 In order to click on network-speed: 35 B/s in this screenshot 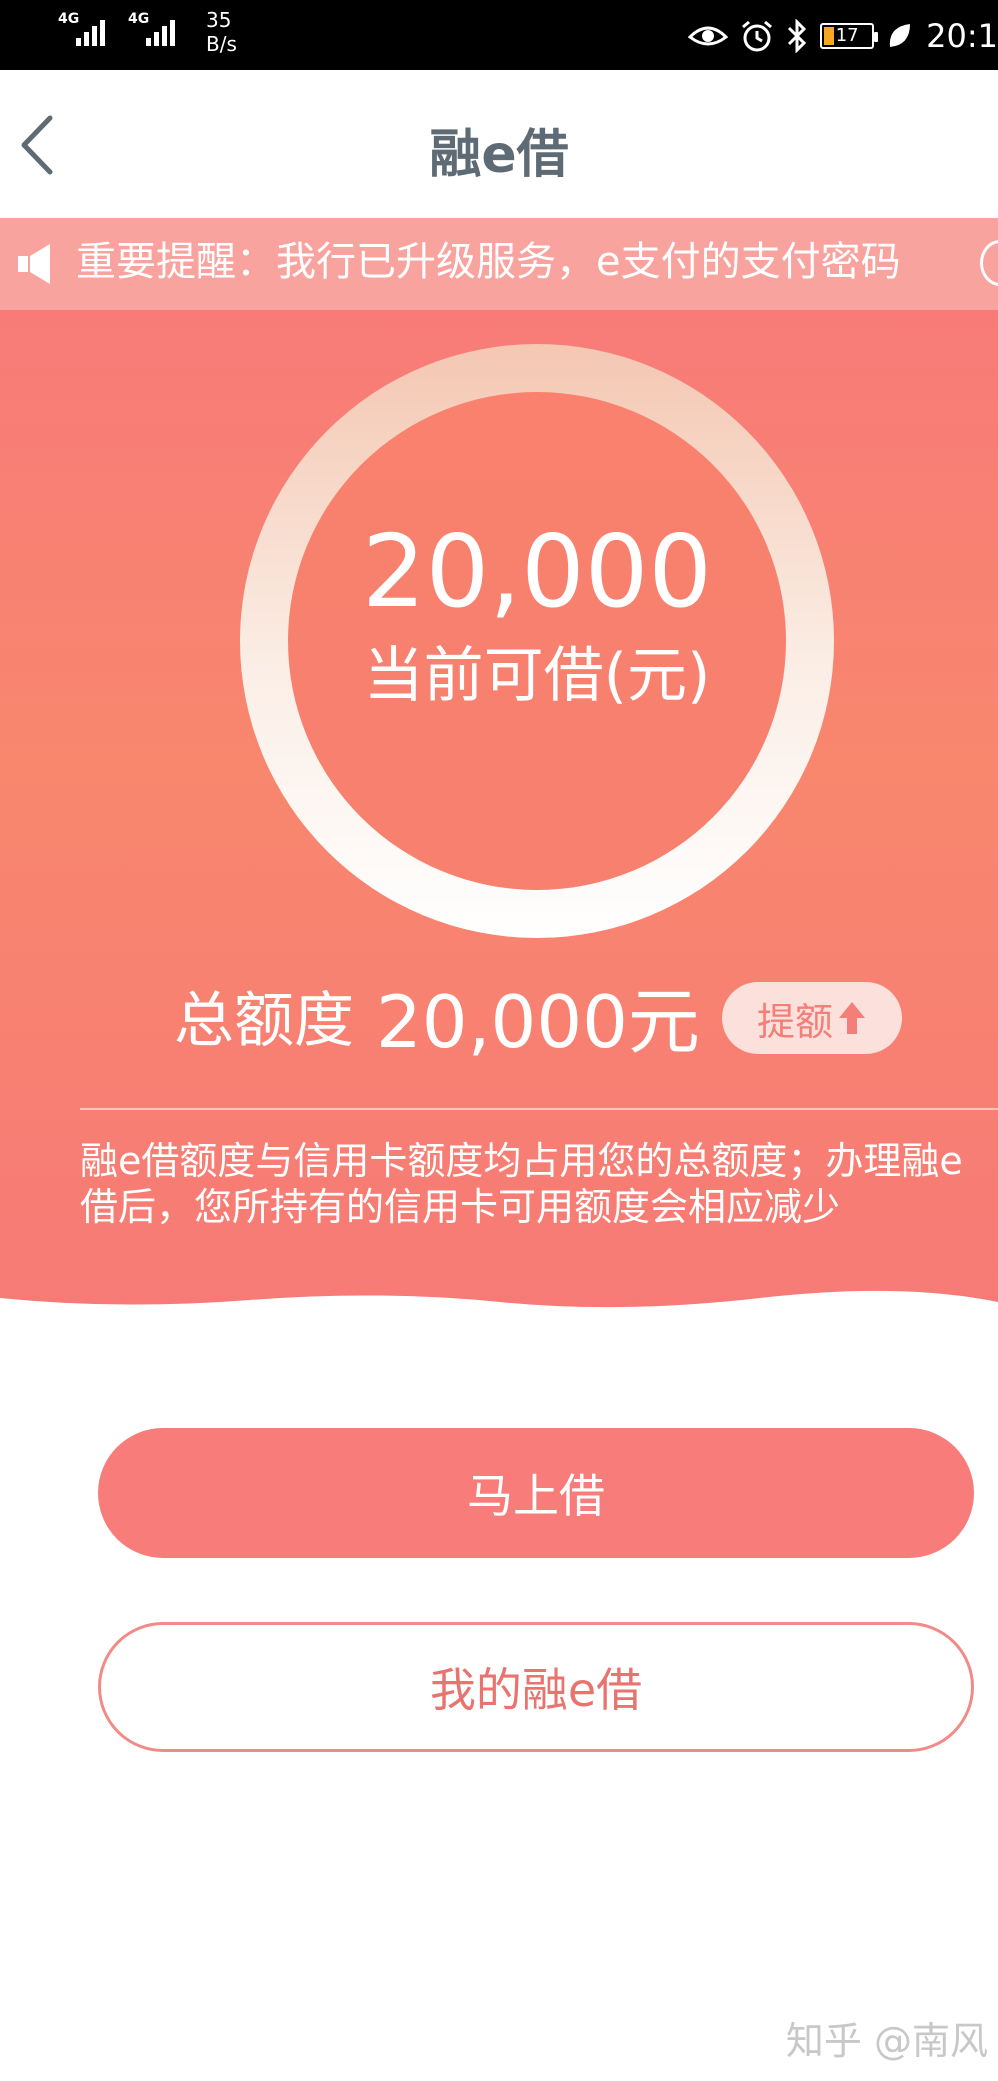, I will do `click(221, 32)`.